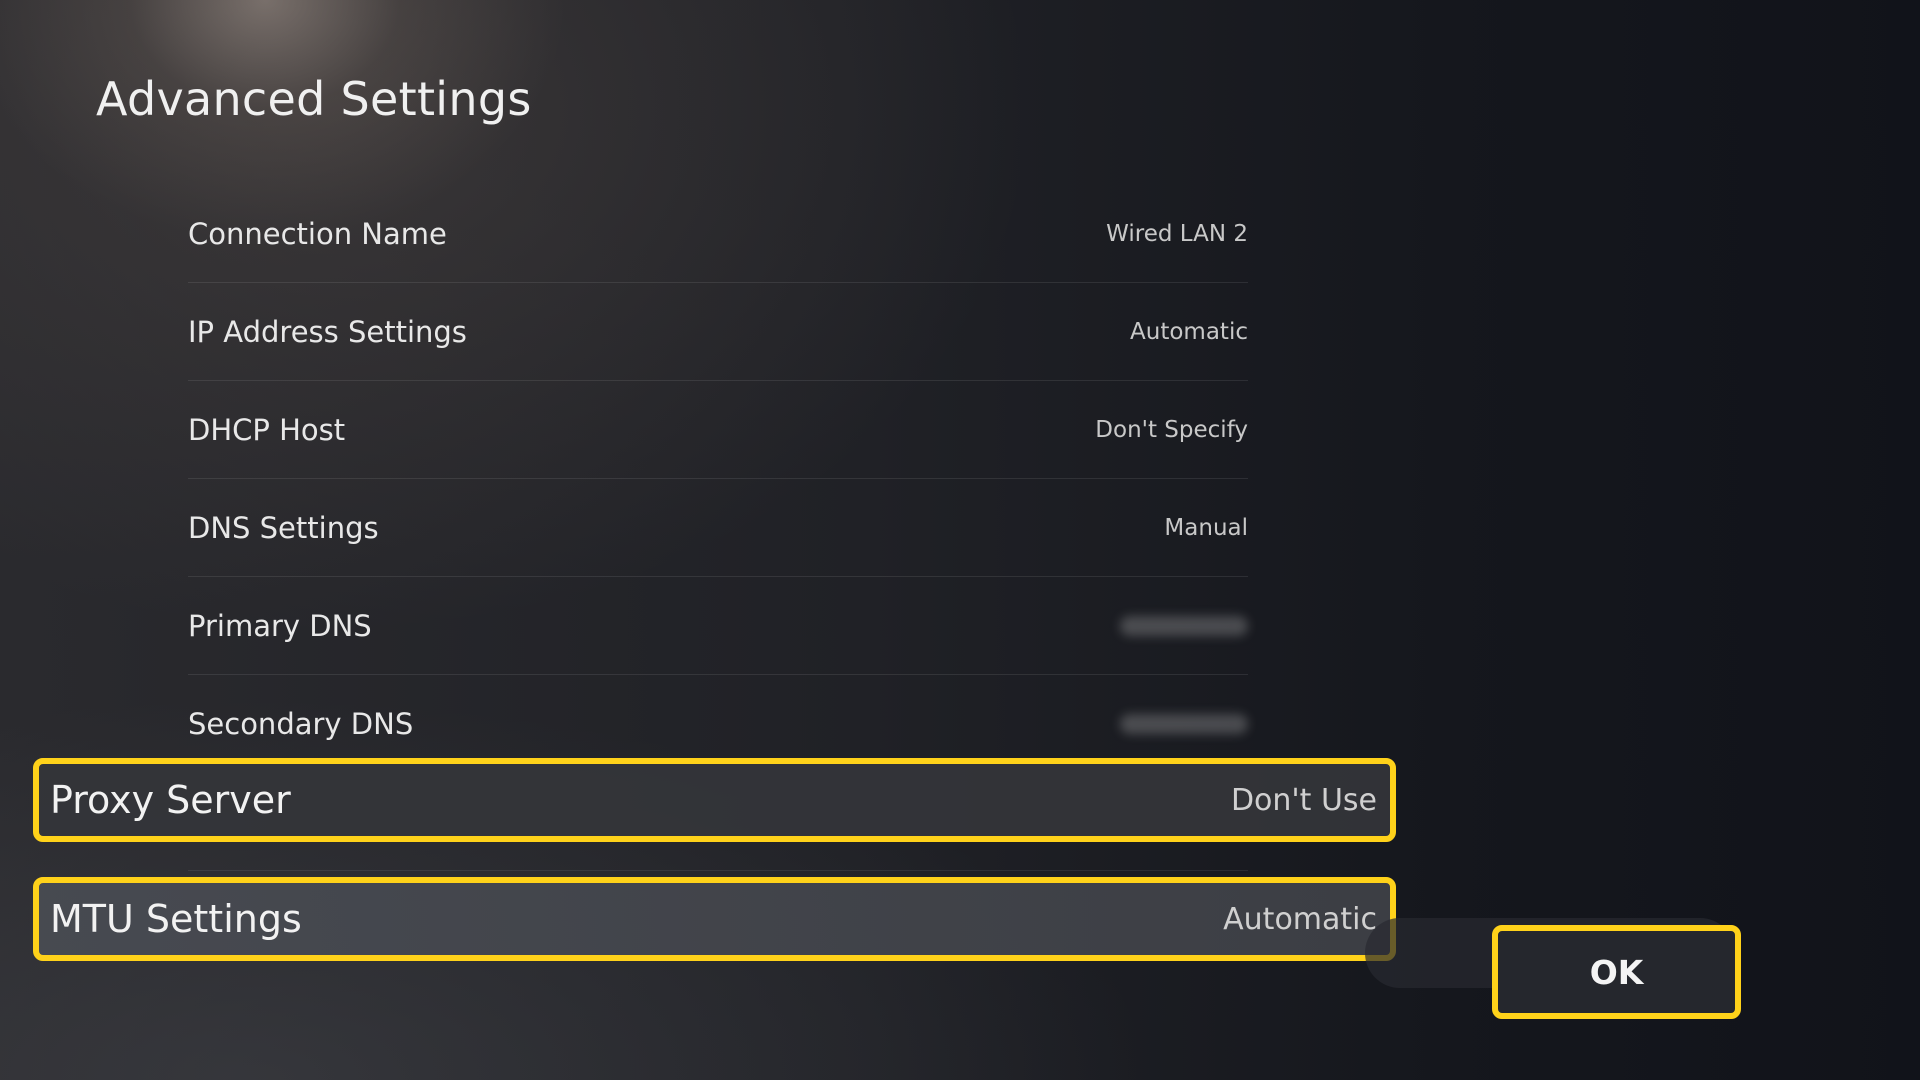 The height and width of the screenshot is (1080, 1920). What do you see at coordinates (1171, 429) in the screenshot?
I see `setting-value: Don't Specify` at bounding box center [1171, 429].